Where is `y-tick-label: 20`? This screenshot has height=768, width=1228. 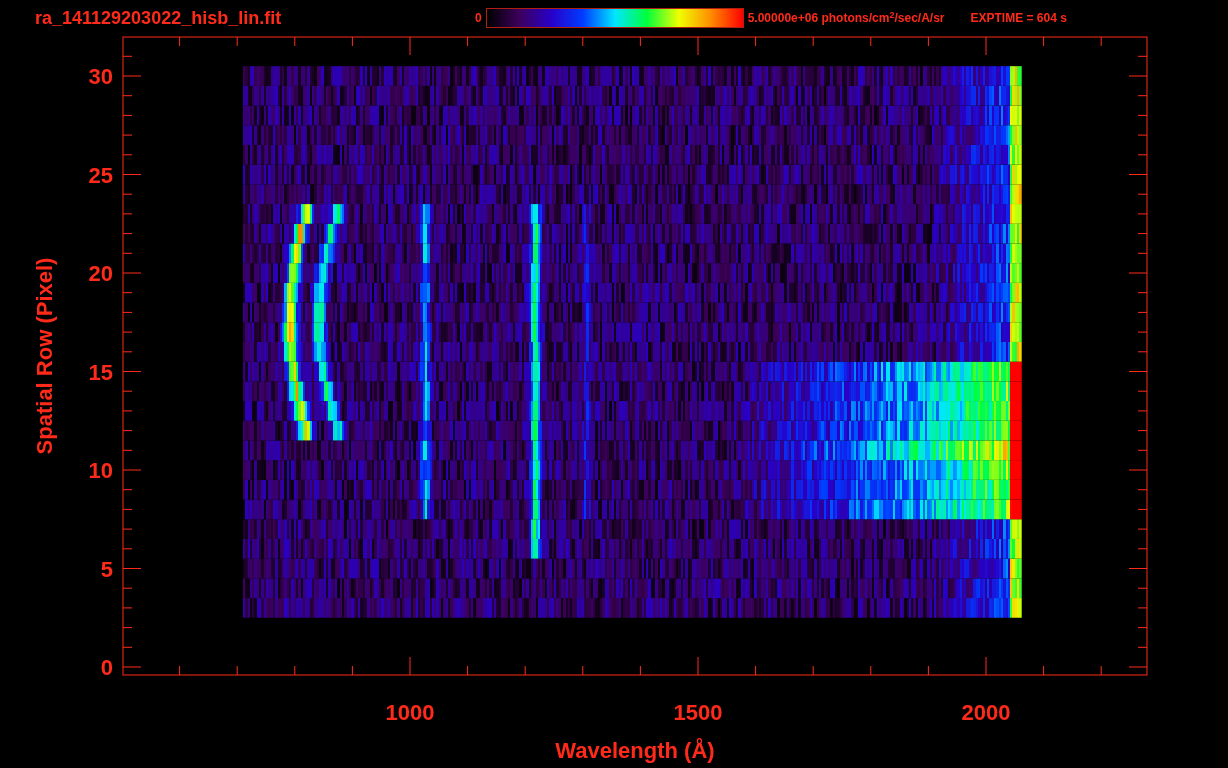
y-tick-label: 20 is located at coordinates (100, 273).